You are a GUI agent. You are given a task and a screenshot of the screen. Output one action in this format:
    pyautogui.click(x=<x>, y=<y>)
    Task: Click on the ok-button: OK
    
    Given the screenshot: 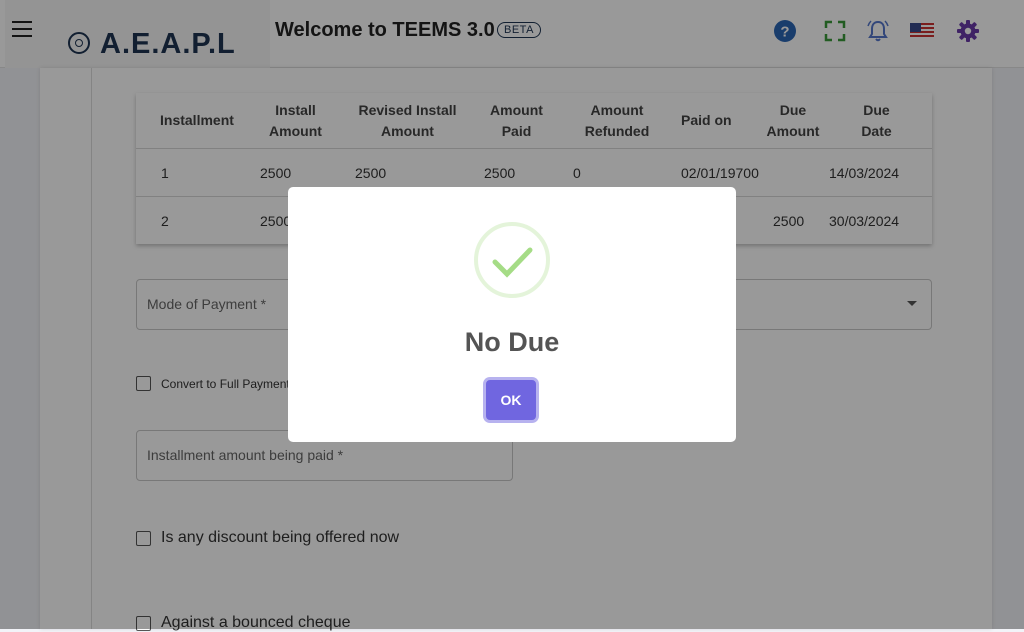 What is the action you would take?
    pyautogui.click(x=511, y=400)
    